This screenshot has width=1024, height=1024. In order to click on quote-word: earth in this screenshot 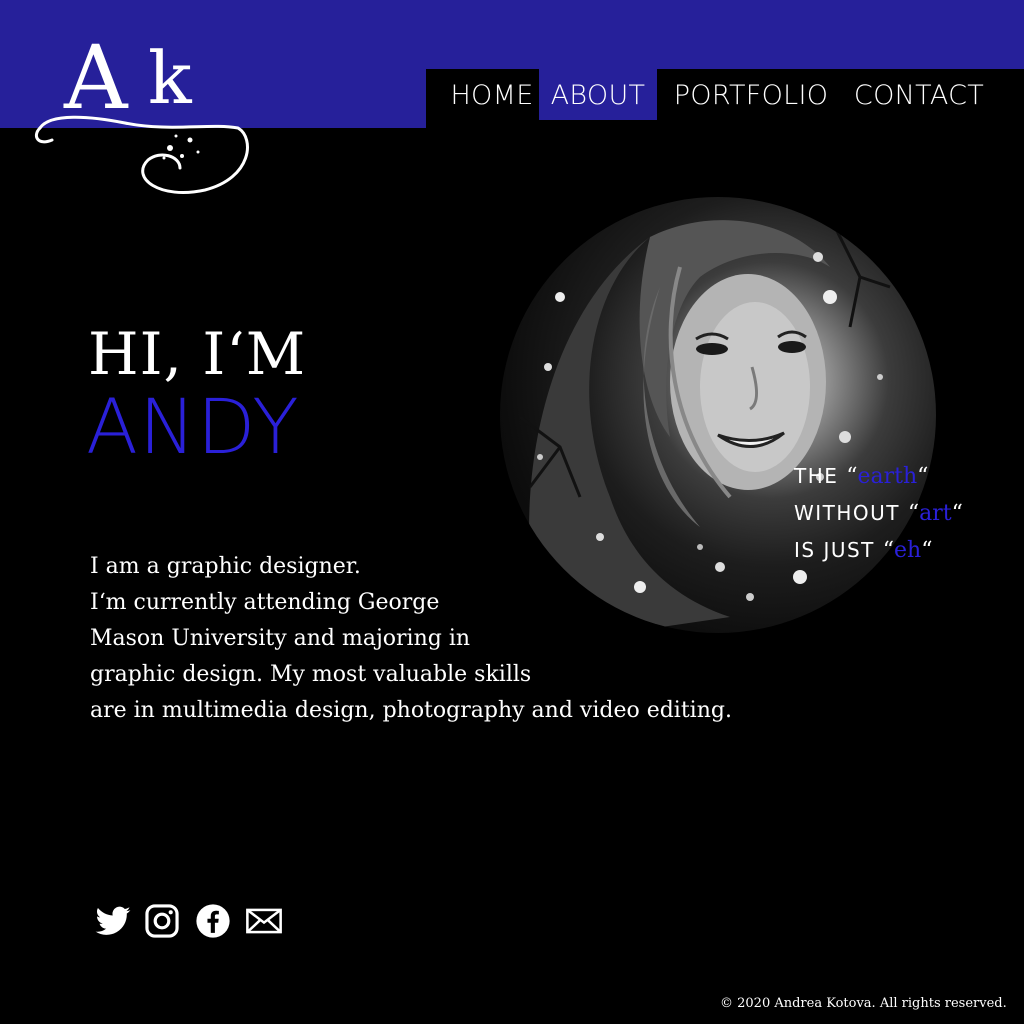, I will do `click(887, 476)`.